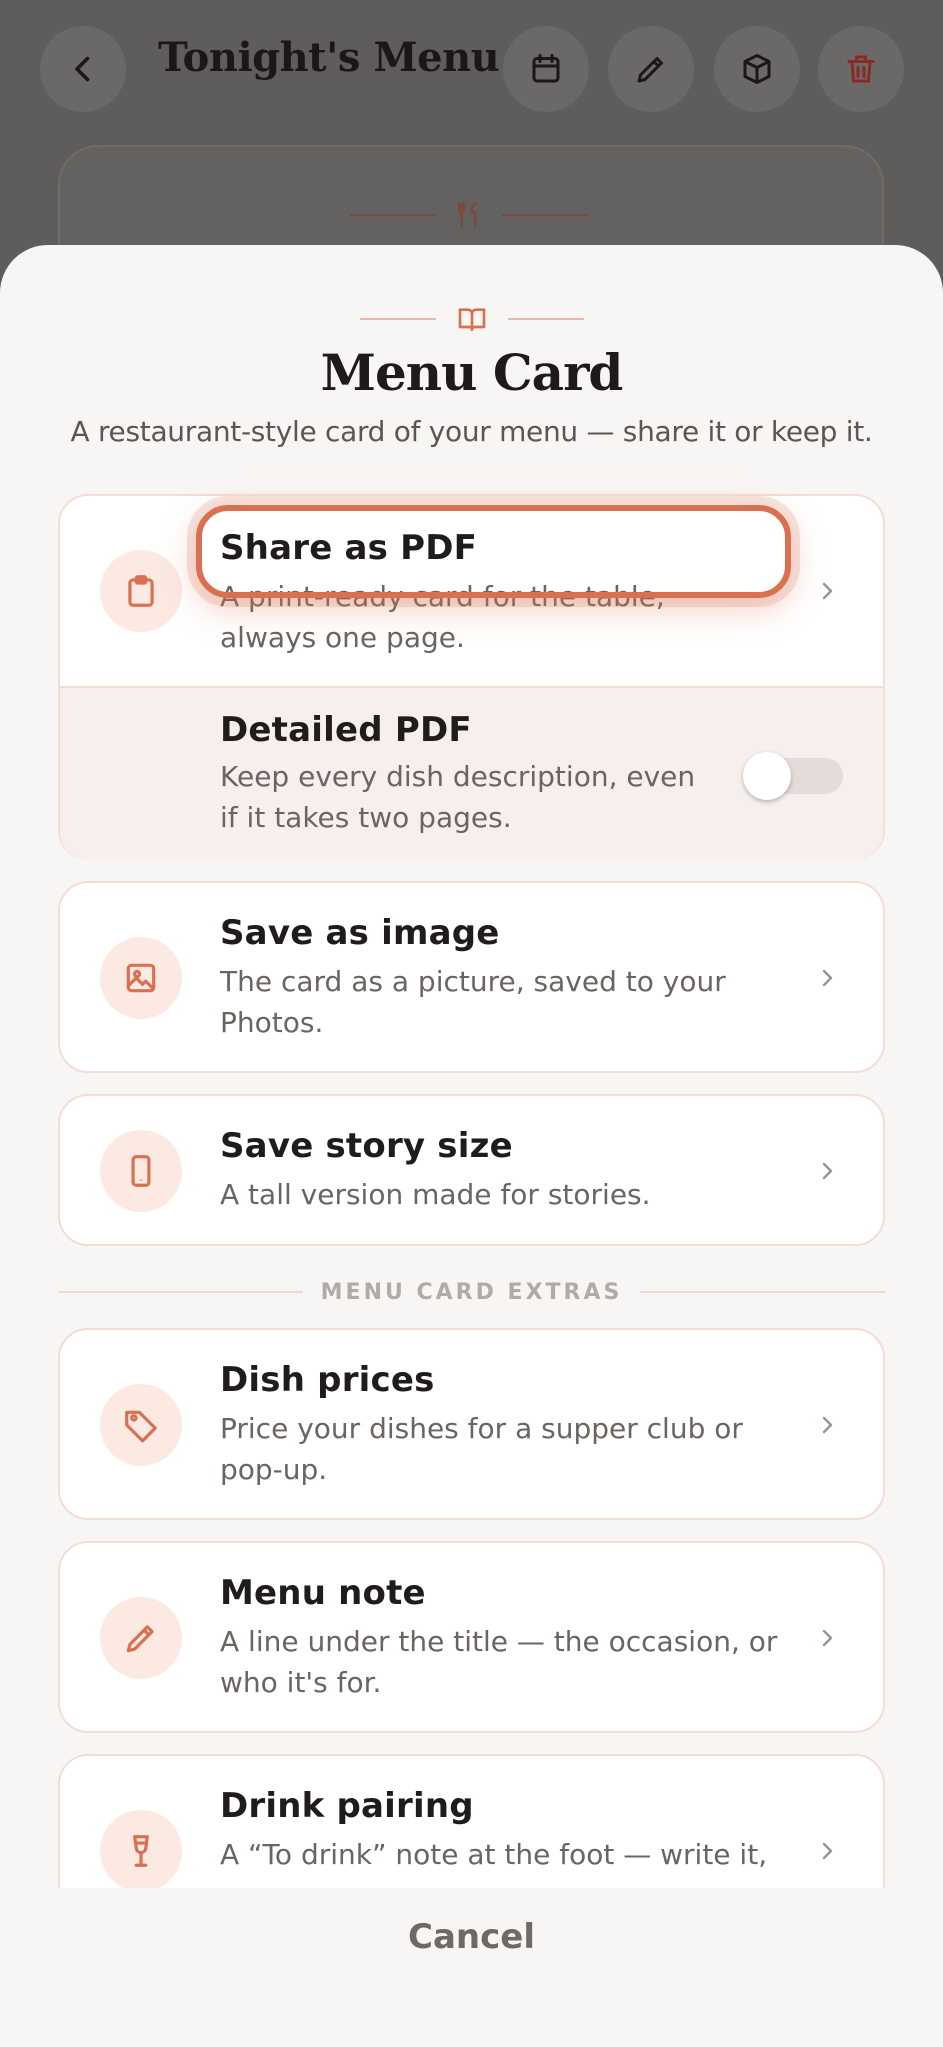 The height and width of the screenshot is (2047, 943). I want to click on box-icon, so click(757, 69).